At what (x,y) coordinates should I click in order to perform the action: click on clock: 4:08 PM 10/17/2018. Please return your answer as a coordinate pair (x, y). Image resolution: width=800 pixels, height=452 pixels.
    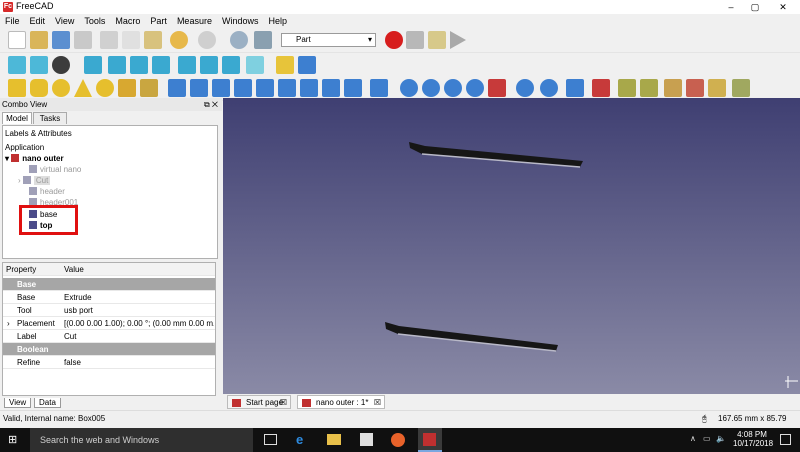
    Looking at the image, I should click on (753, 439).